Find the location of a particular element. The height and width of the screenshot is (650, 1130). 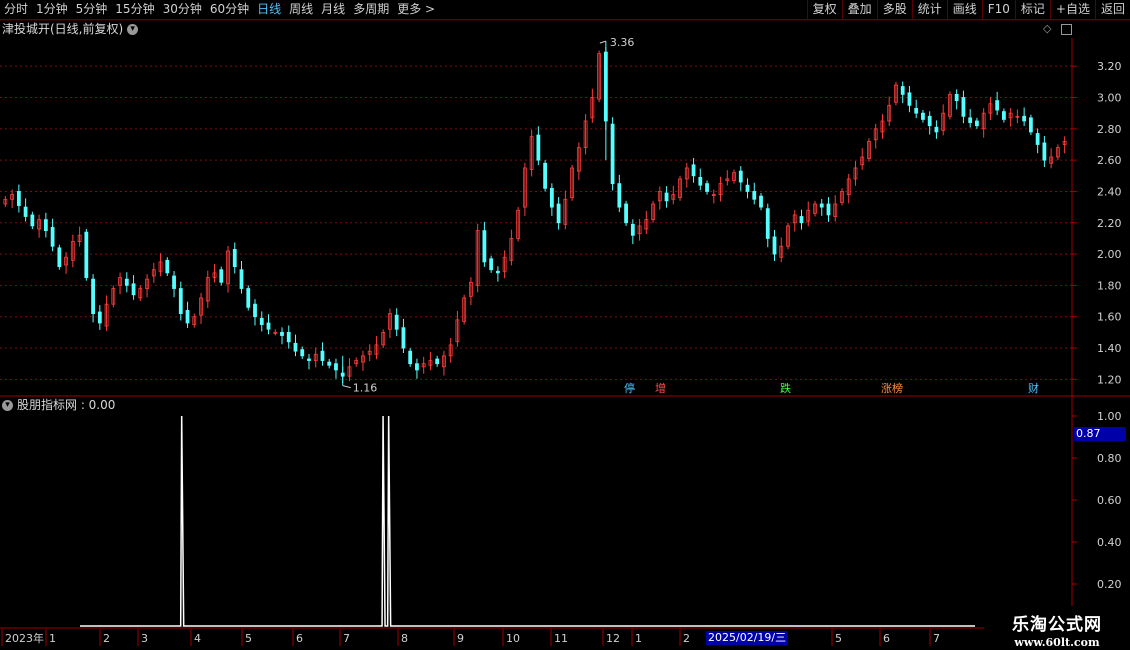

sub-y-tick-3: 0.40 is located at coordinates (1109, 542).